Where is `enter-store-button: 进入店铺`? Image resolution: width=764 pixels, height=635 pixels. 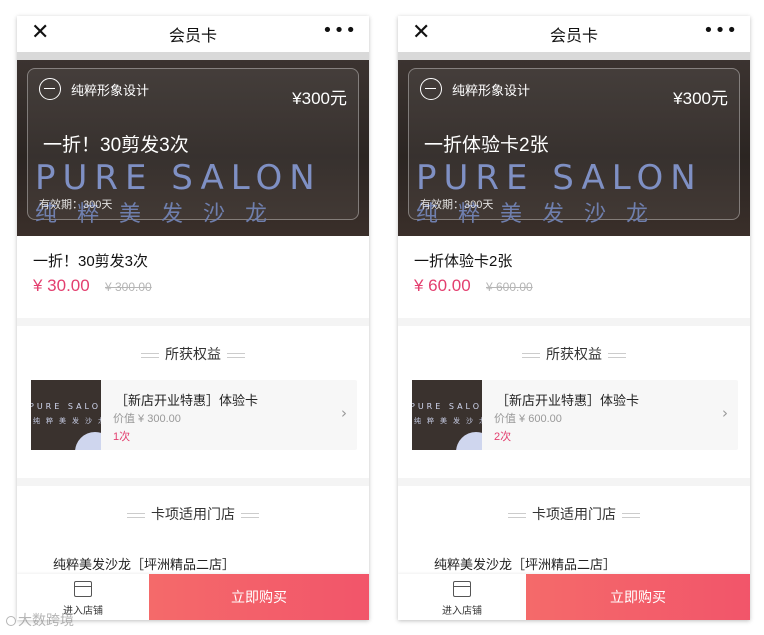 enter-store-button: 进入店铺 is located at coordinates (462, 597).